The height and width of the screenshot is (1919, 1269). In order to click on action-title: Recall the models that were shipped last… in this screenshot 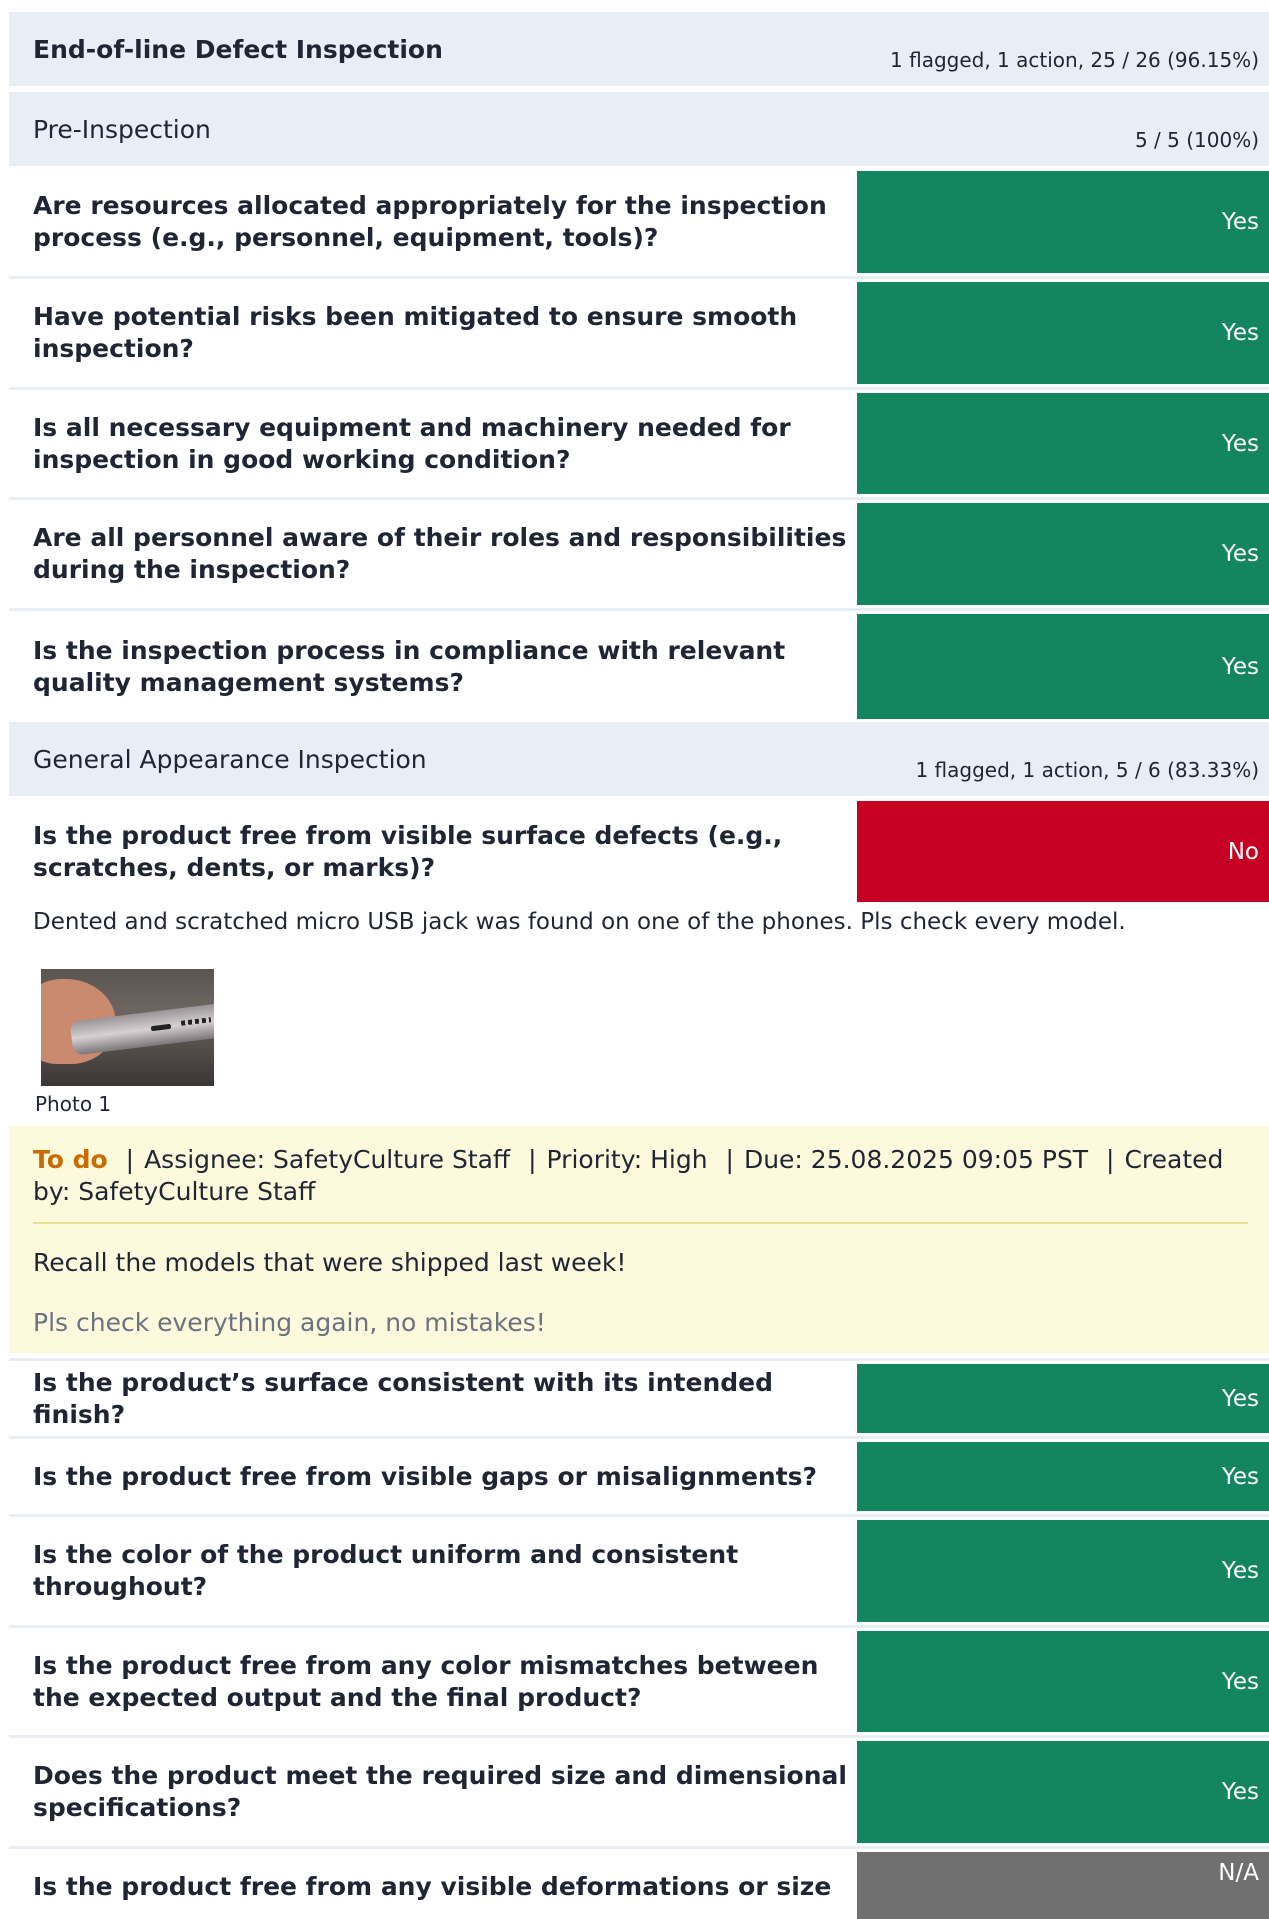, I will do `click(330, 1262)`.